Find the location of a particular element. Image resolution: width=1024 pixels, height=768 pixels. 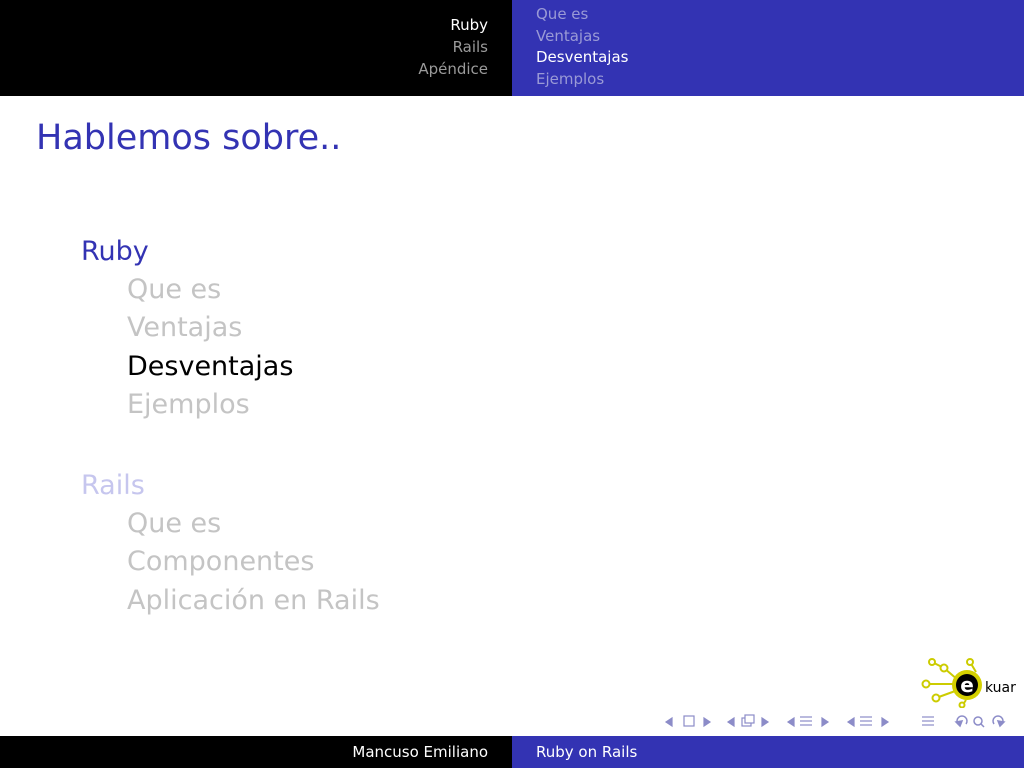

nav-subsection-ejemplos: Ejemplos is located at coordinates (570, 79).